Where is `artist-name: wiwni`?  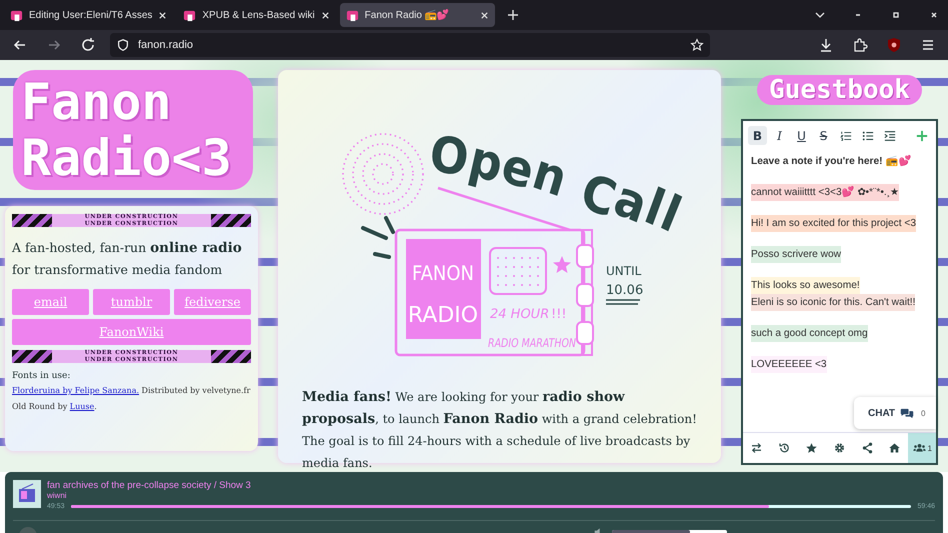
artist-name: wiwni is located at coordinates (57, 496).